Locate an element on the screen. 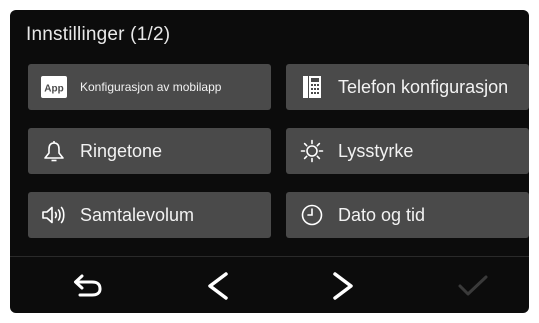  phone-config-button: Telefon konfigurasjon is located at coordinates (407, 87).